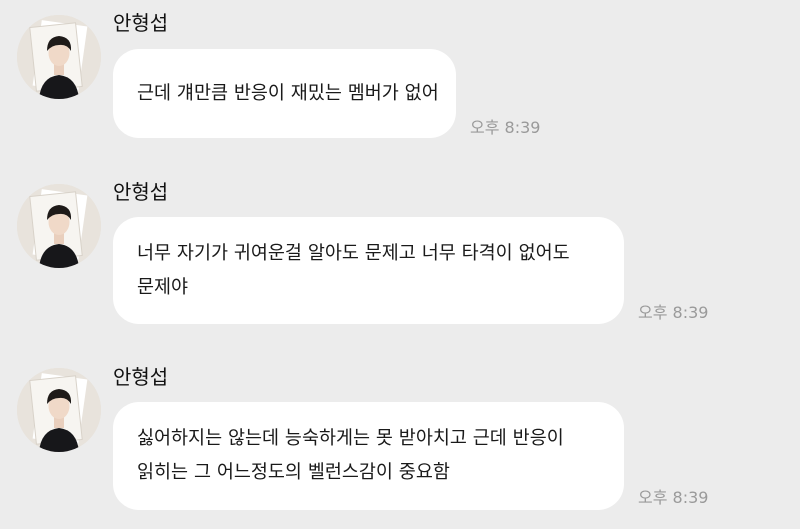 This screenshot has height=529, width=800. I want to click on message-text-line: 문제야, so click(163, 287).